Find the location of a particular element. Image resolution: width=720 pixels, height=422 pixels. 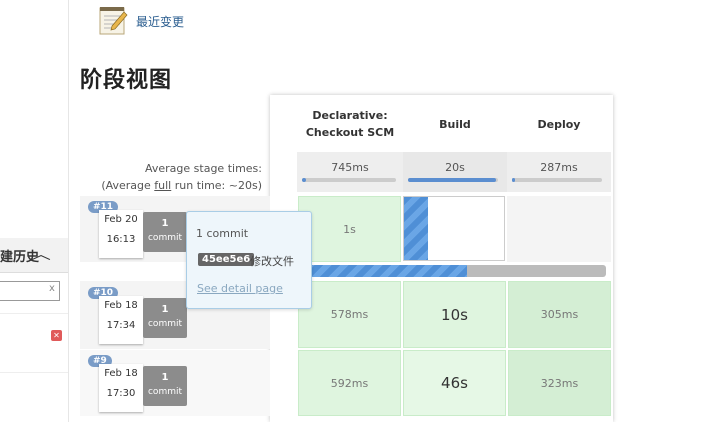

stage-duration: 592ms is located at coordinates (349, 383).